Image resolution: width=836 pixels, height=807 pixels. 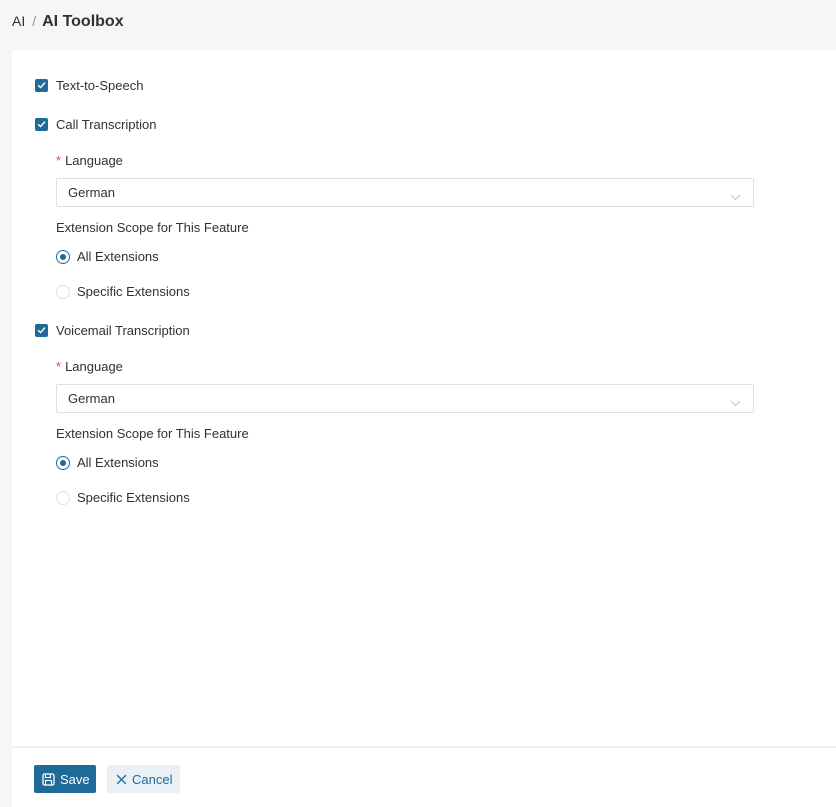 I want to click on voicemail-language-label: * Language, so click(x=89, y=366).